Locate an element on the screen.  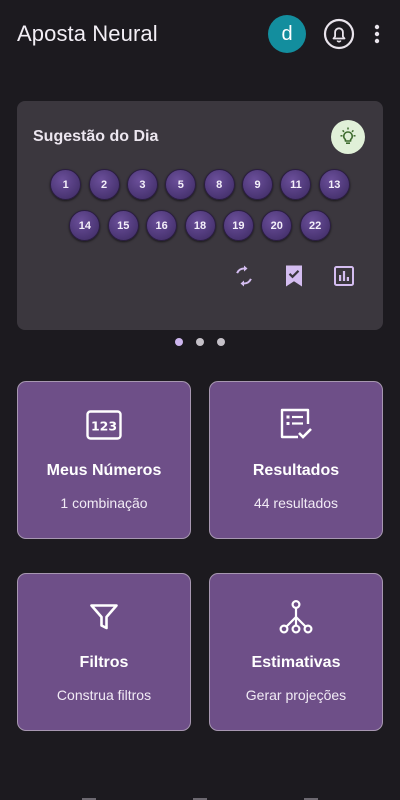
save-button is located at coordinates (294, 276).